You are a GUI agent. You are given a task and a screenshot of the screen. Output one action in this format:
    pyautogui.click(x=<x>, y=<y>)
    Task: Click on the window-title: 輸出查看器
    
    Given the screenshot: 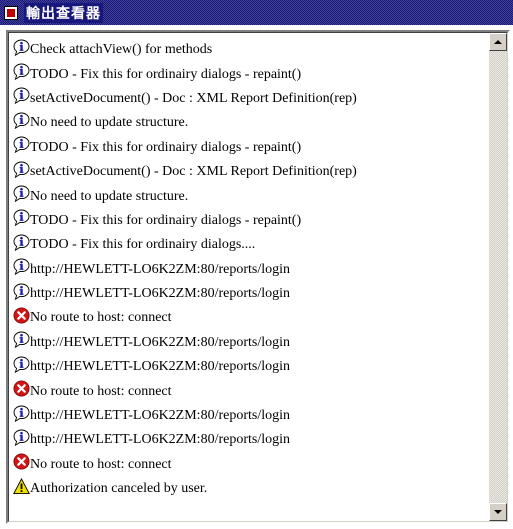 What is the action you would take?
    pyautogui.click(x=63, y=12)
    